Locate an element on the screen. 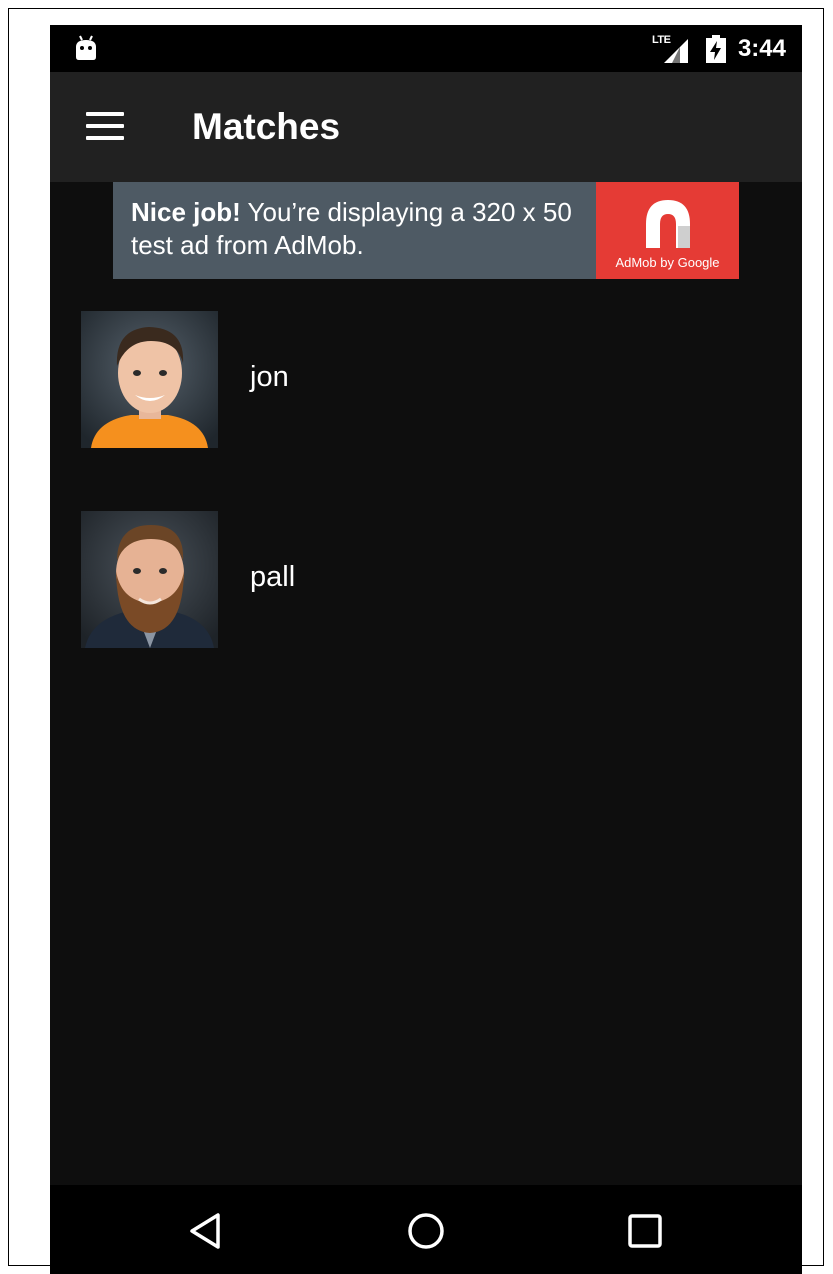 The height and width of the screenshot is (1274, 833). ad-headline-bold: Nice job! is located at coordinates (186, 212).